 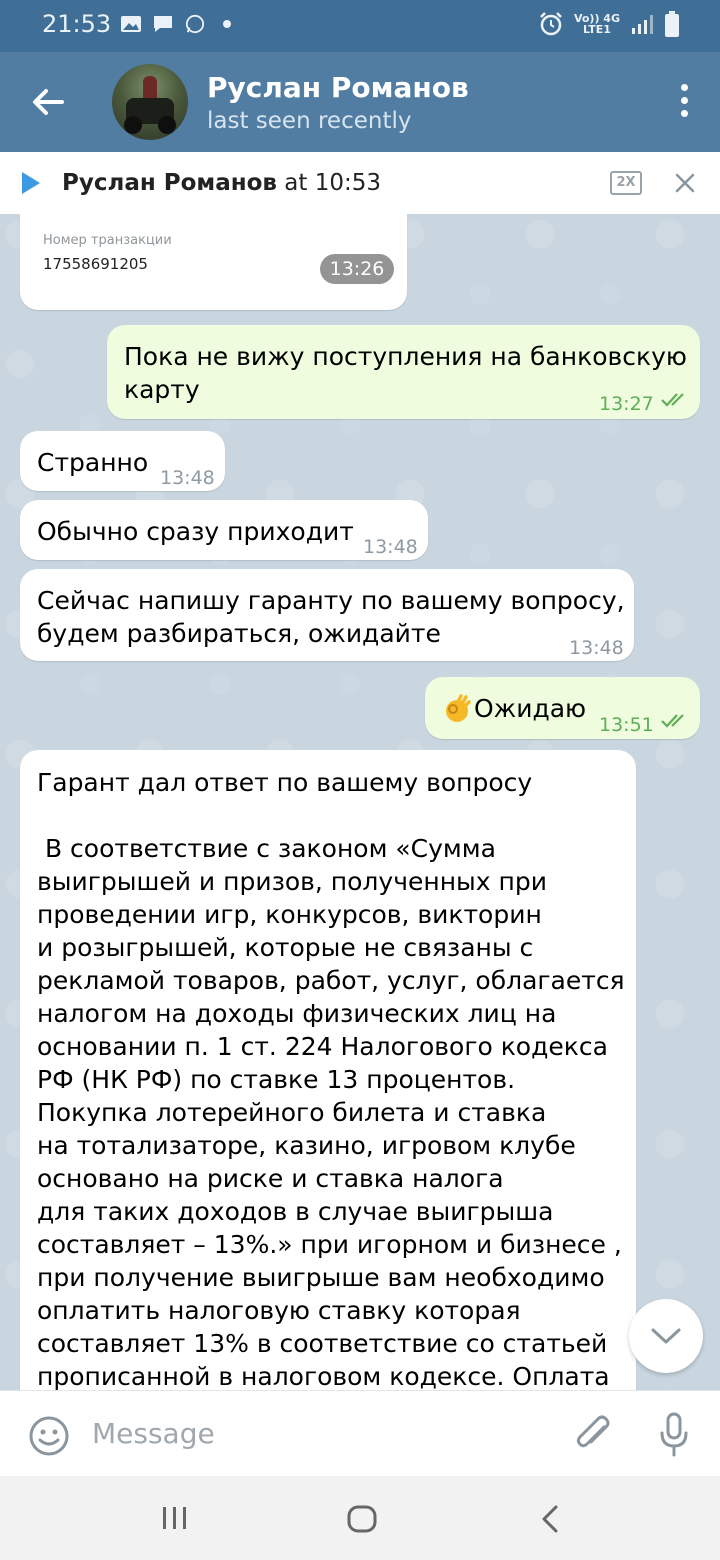 I want to click on microphone-icon, so click(x=674, y=1435).